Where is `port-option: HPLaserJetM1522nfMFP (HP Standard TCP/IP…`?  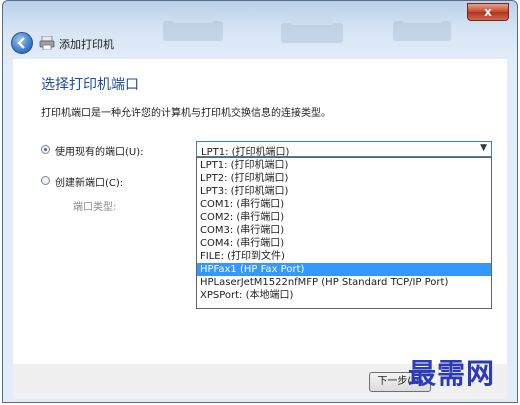
port-option: HPLaserJetM1522nfMFP (HP Standard TCP/IP… is located at coordinates (344, 282).